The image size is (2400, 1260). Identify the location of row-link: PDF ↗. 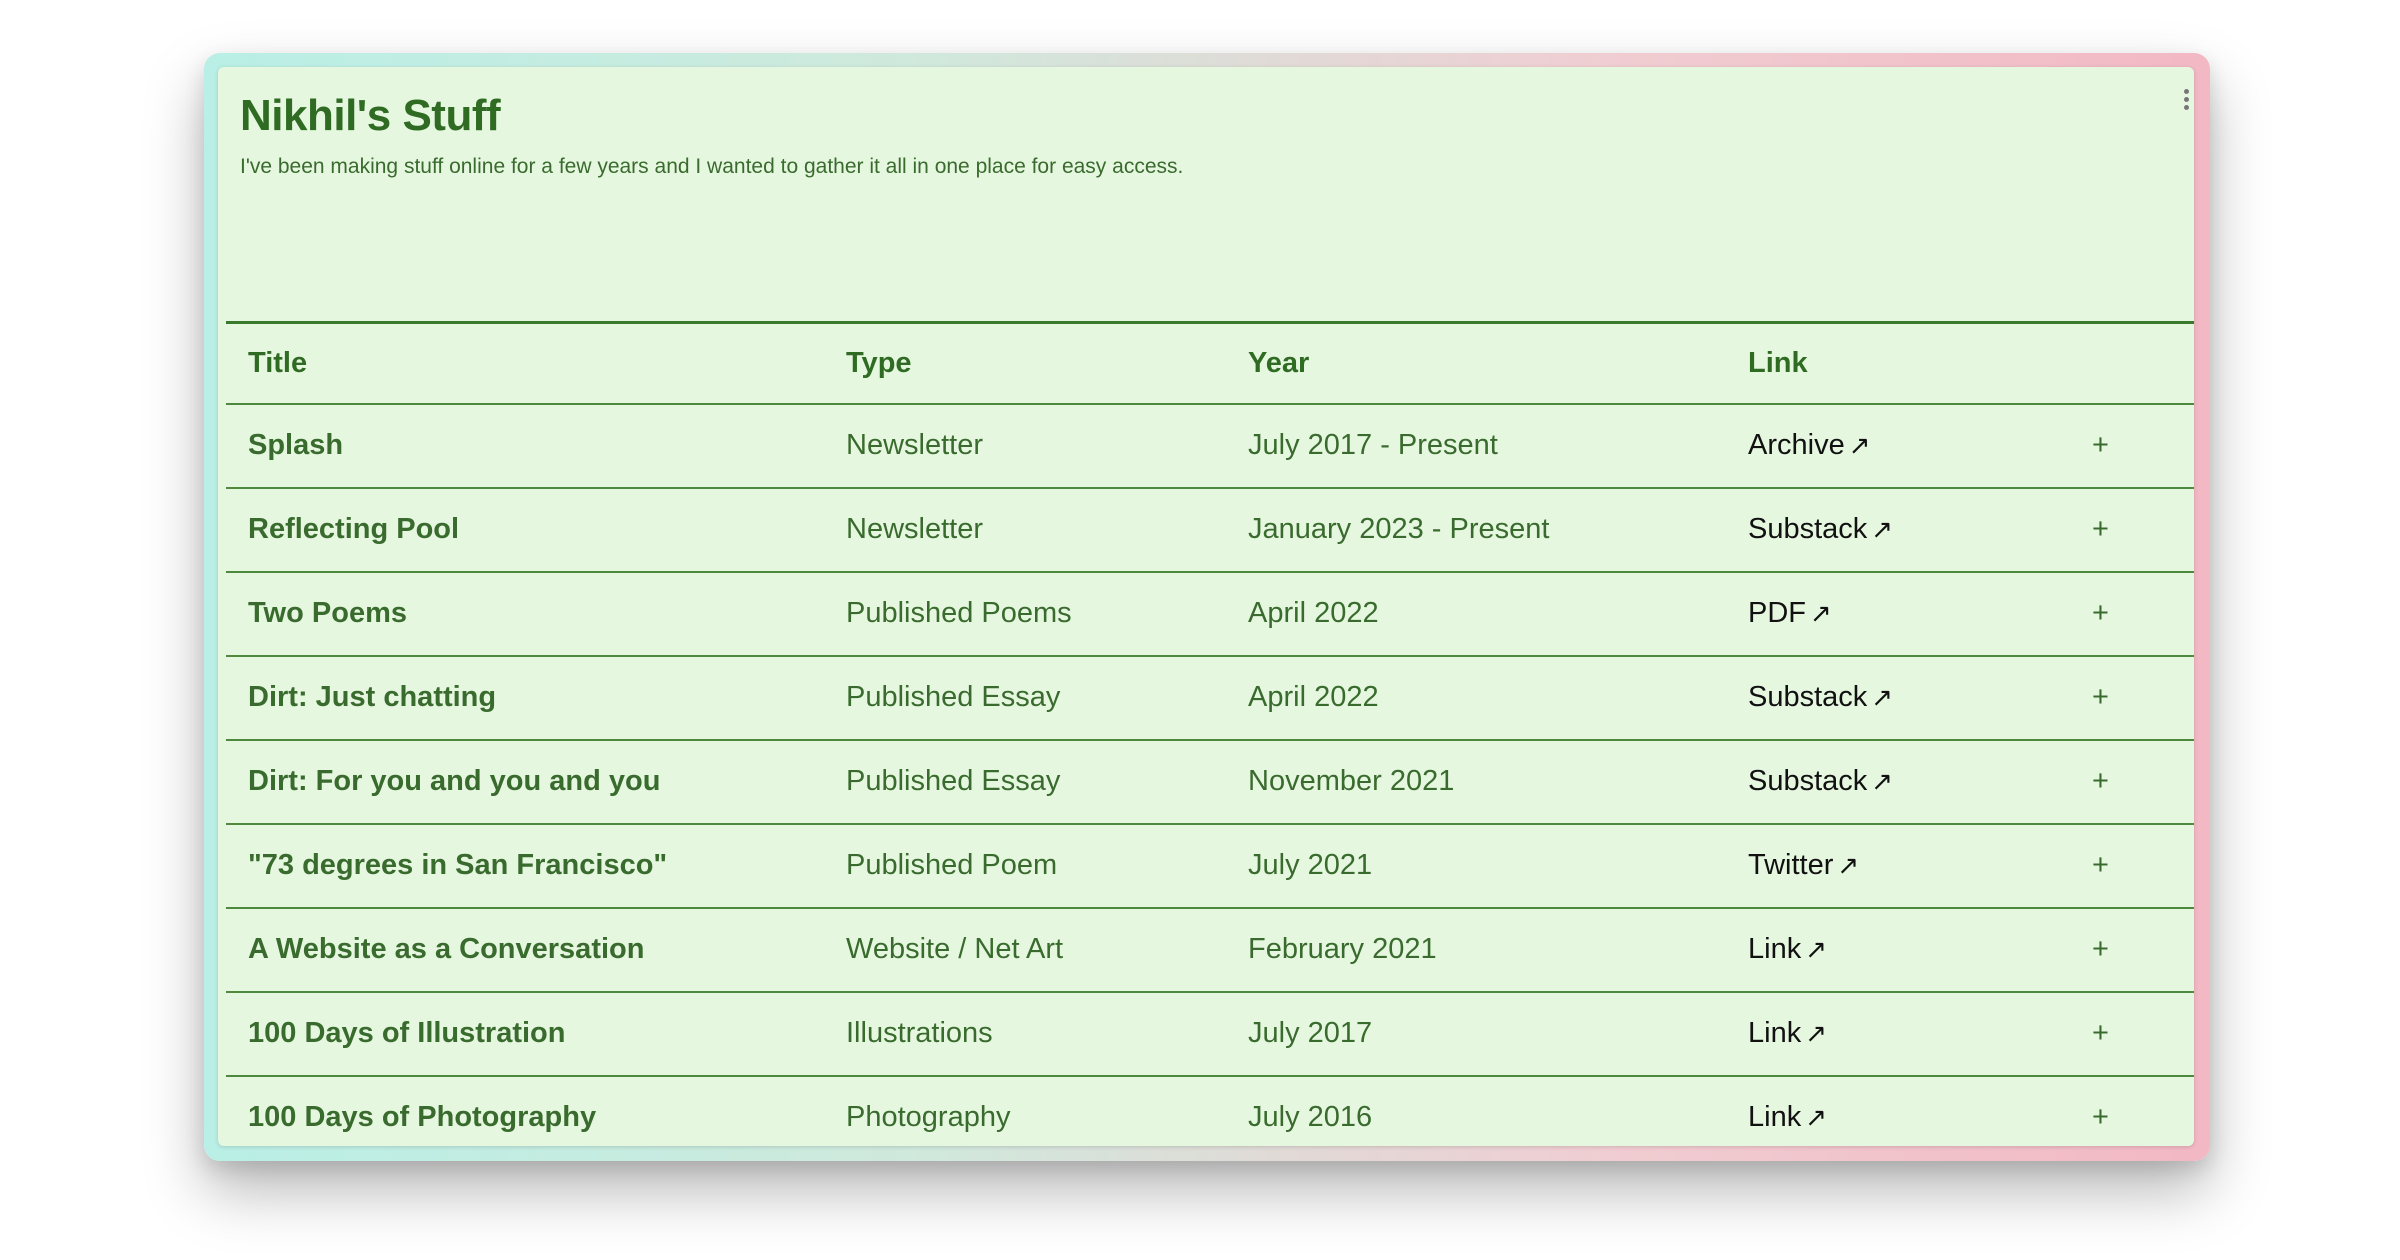
(1790, 613).